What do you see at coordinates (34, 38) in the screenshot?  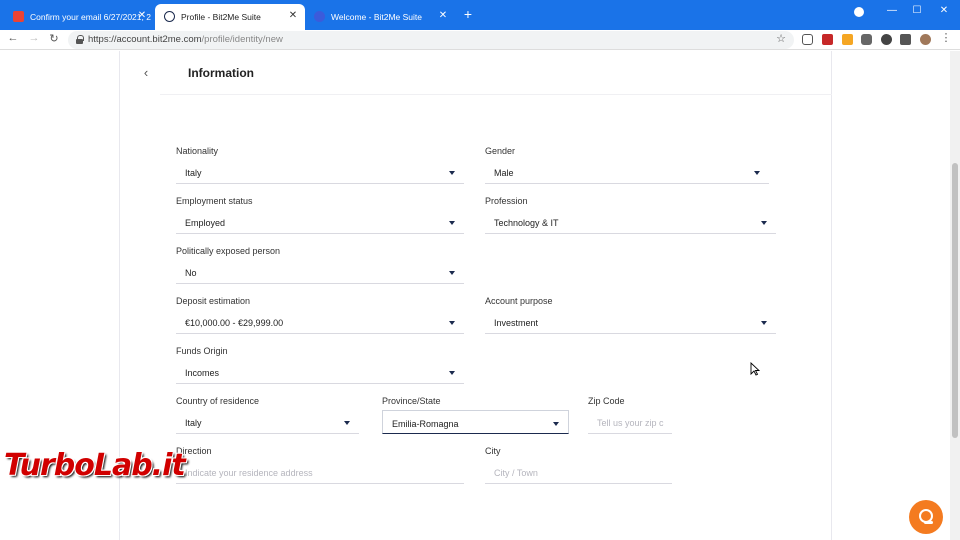 I see `forward-arrow-icon: →` at bounding box center [34, 38].